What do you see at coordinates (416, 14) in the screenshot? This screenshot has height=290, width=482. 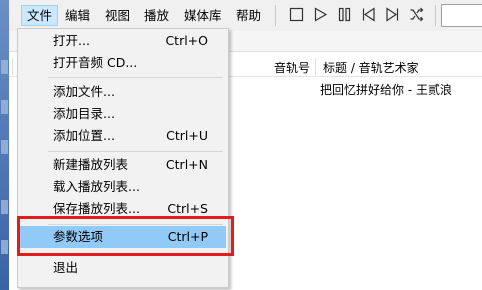 I see `random-icon` at bounding box center [416, 14].